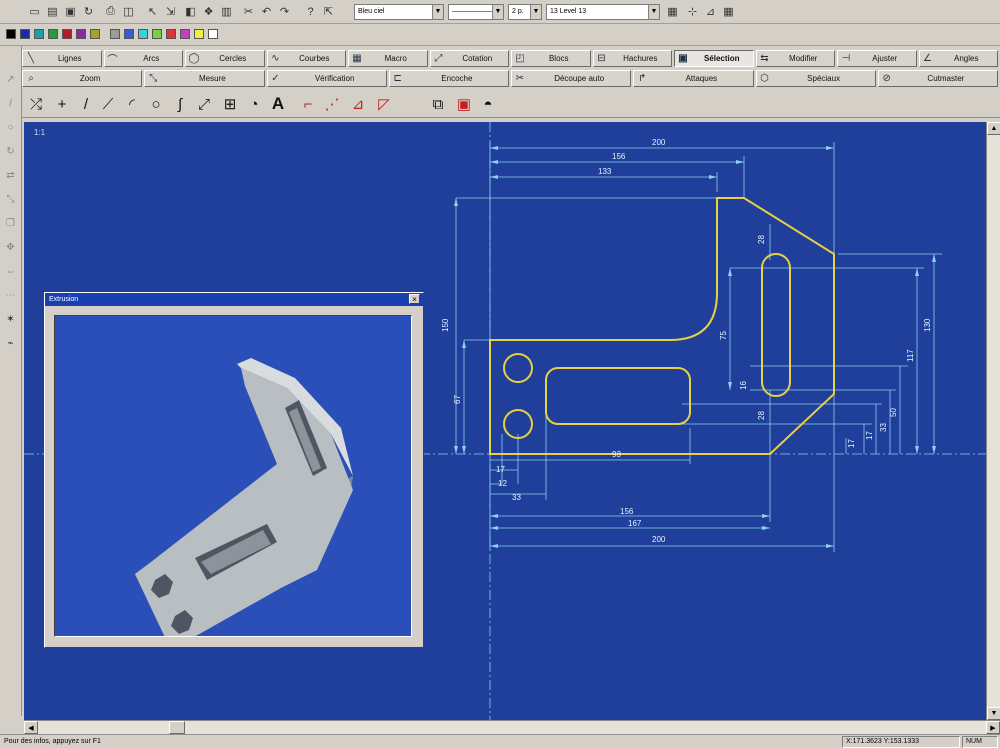 This screenshot has height=748, width=1000. What do you see at coordinates (248, 11) in the screenshot?
I see `cut-icon: ✂` at bounding box center [248, 11].